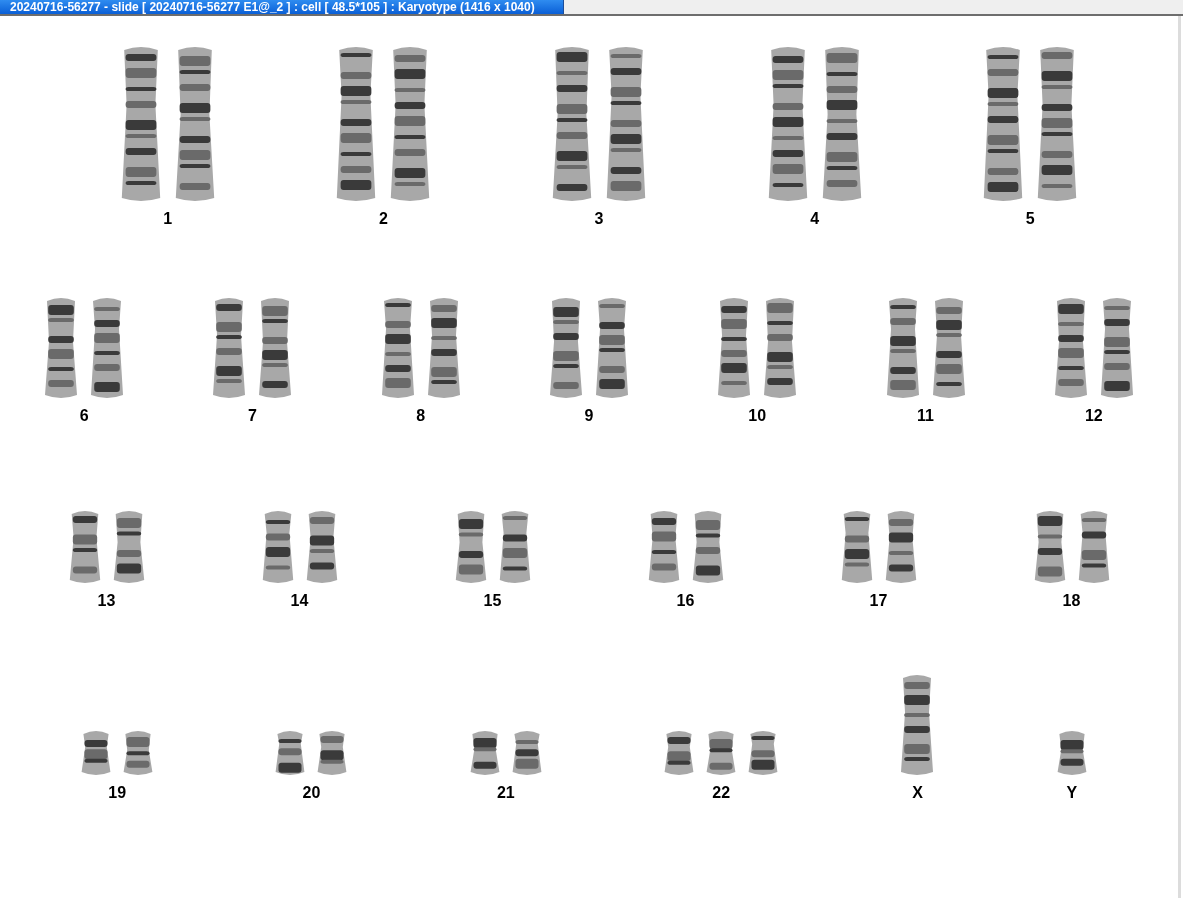  I want to click on chromosome-label: 21, so click(505, 793).